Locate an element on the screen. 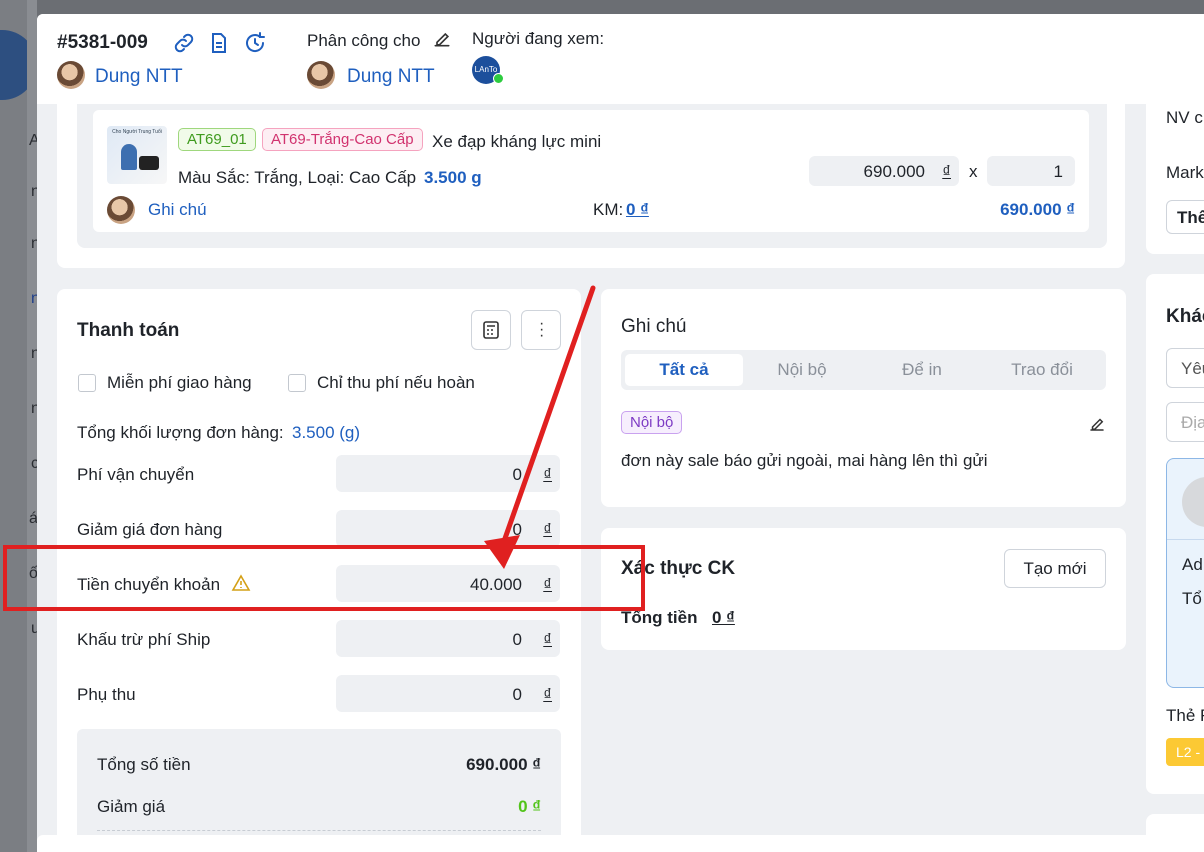 The image size is (1204, 852). create-verify-button: Tạo mới is located at coordinates (1055, 568).